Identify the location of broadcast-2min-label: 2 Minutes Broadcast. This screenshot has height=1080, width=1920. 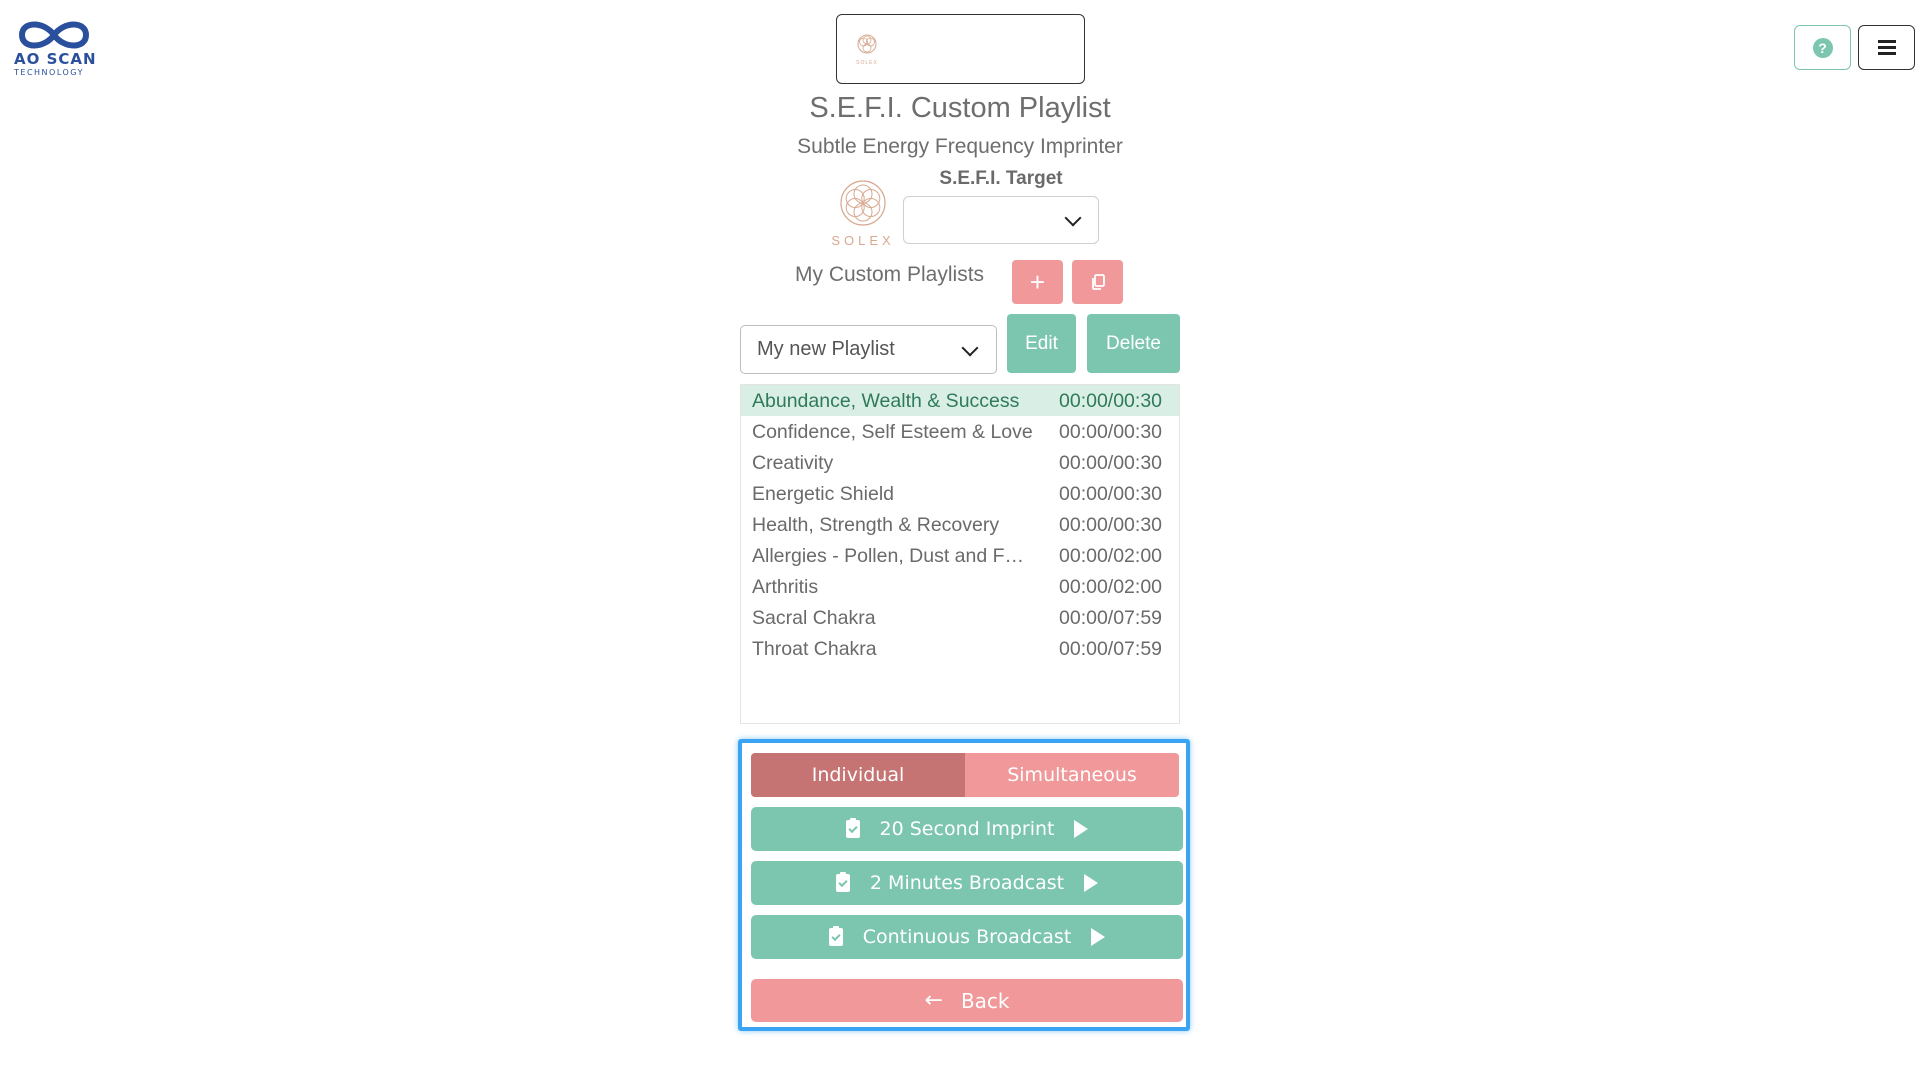
(967, 883).